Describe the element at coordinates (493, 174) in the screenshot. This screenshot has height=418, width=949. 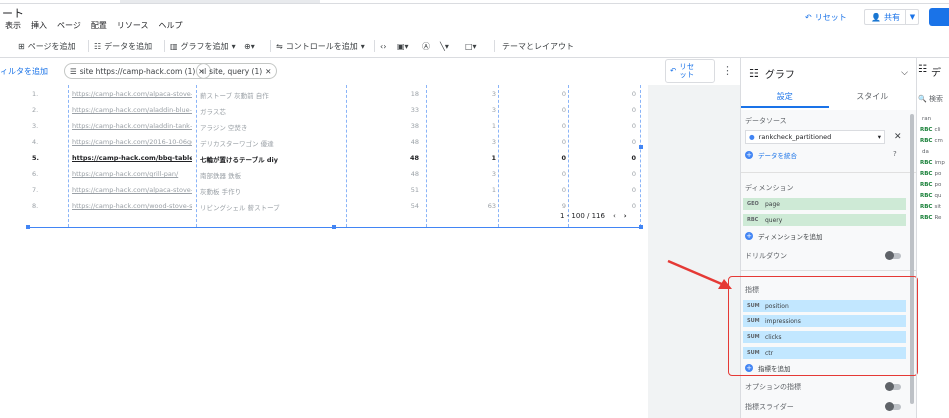
I see `table-cell: 3` at that location.